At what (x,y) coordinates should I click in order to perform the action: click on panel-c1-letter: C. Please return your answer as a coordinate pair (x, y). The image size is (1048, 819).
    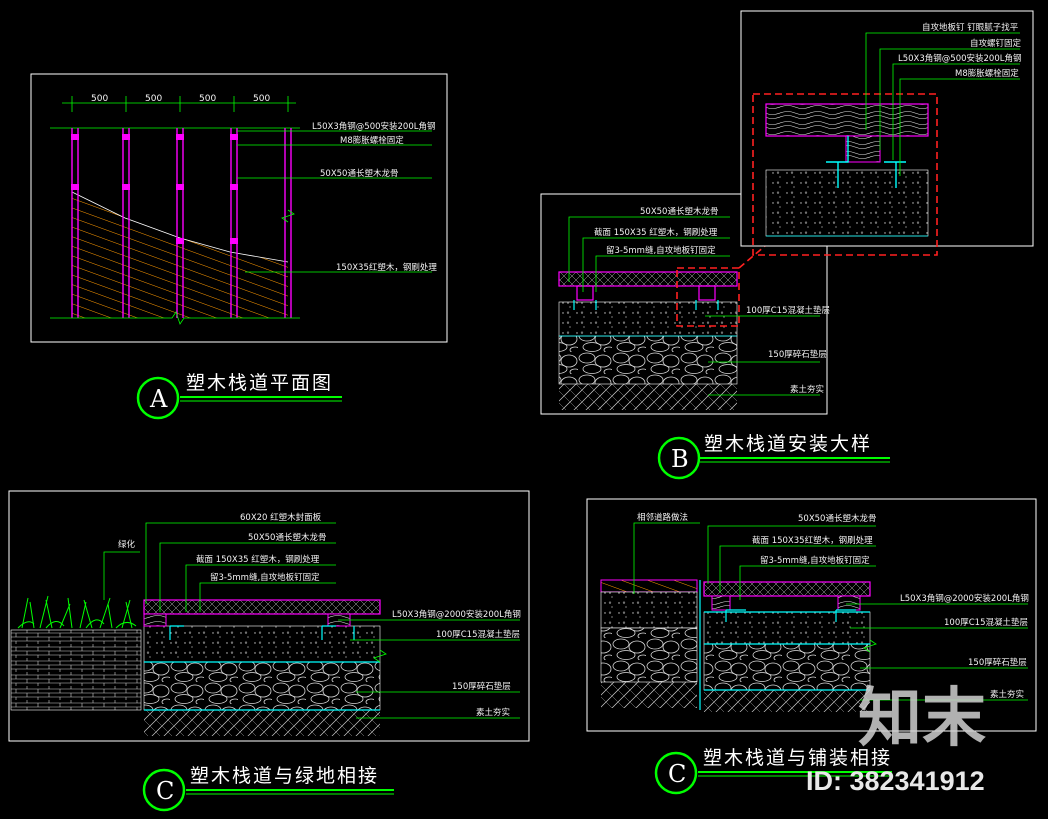
    Looking at the image, I should click on (165, 791).